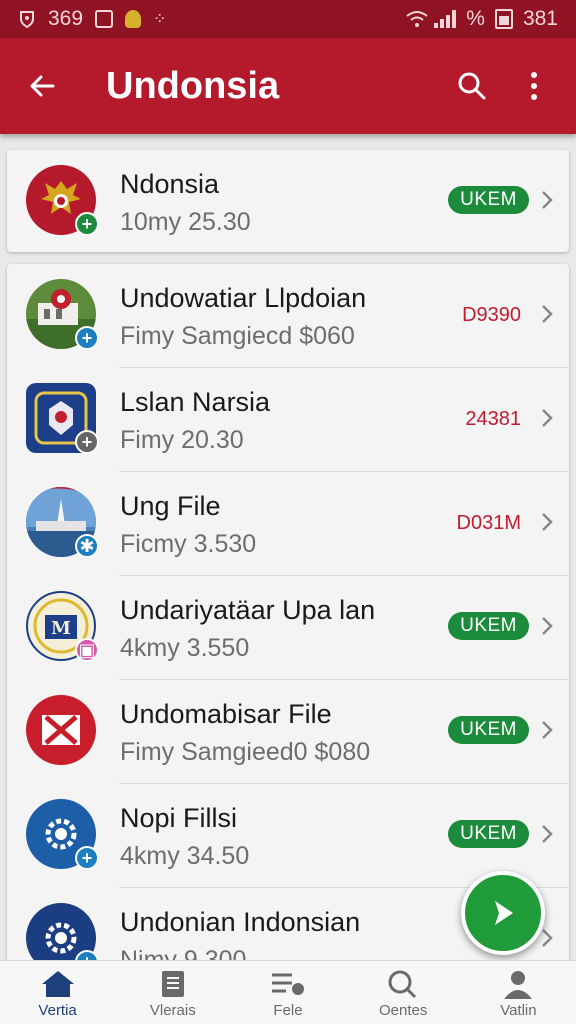  I want to click on nav-label: Oentes, so click(403, 1010).